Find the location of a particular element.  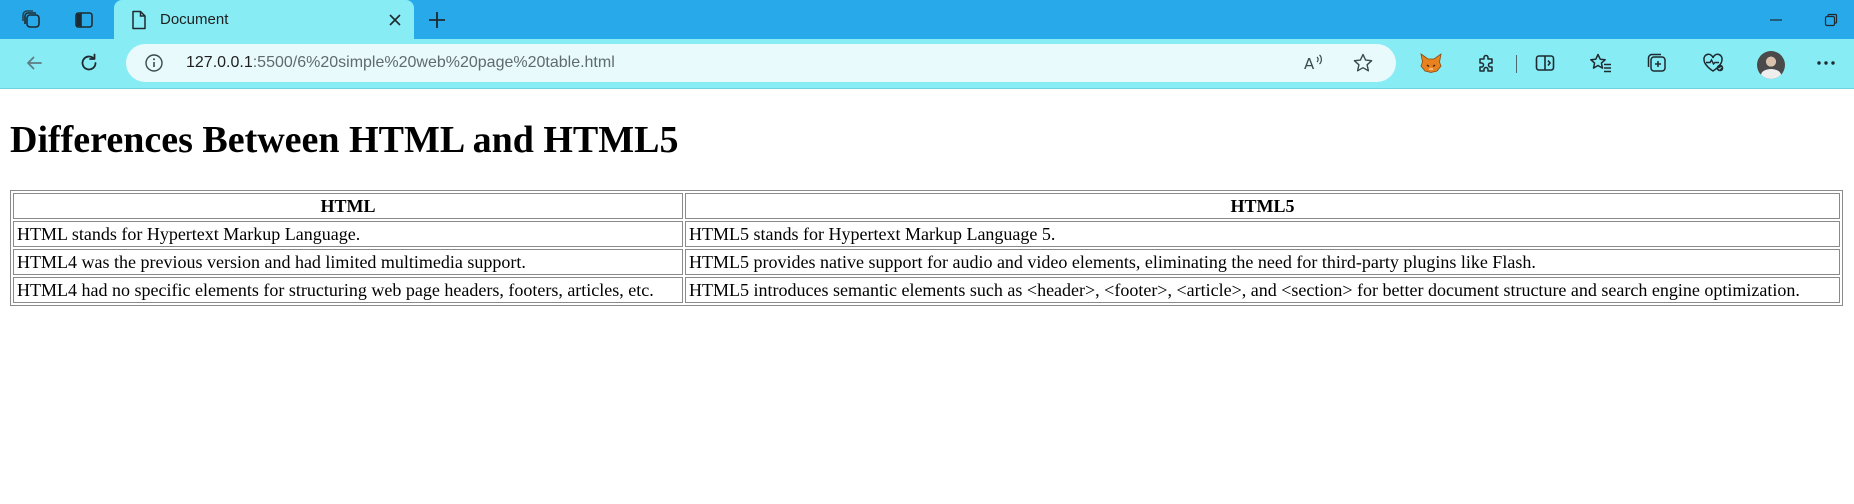

plus-icon is located at coordinates (437, 19).